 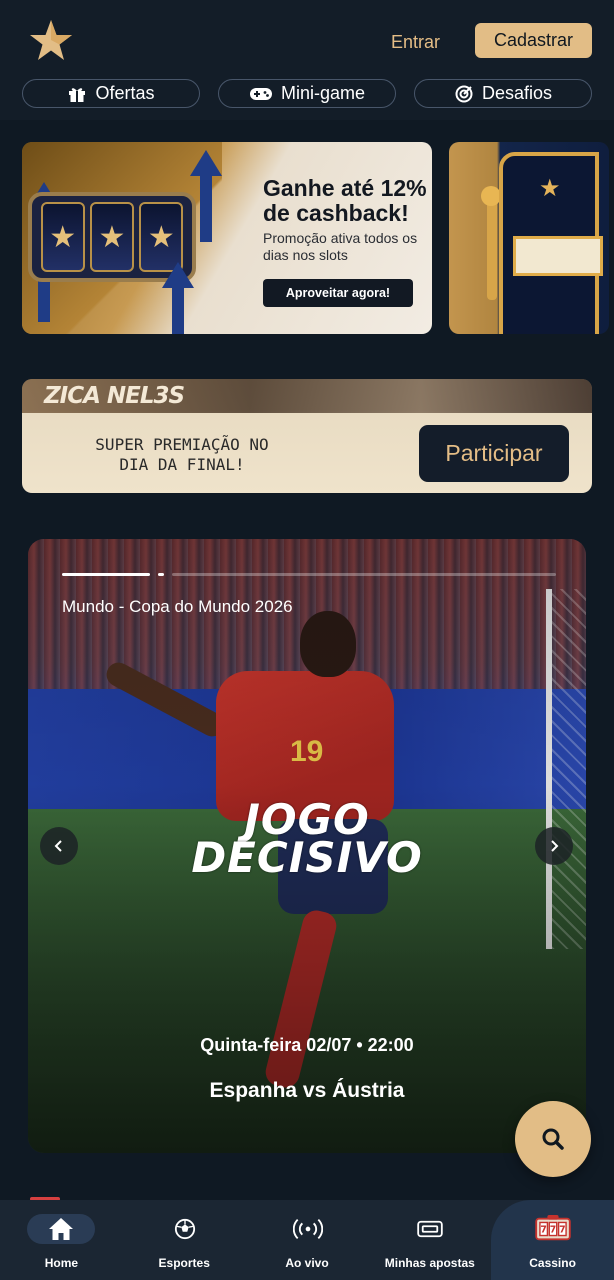 I want to click on slot-machine-icon: ★, so click(x=551, y=243).